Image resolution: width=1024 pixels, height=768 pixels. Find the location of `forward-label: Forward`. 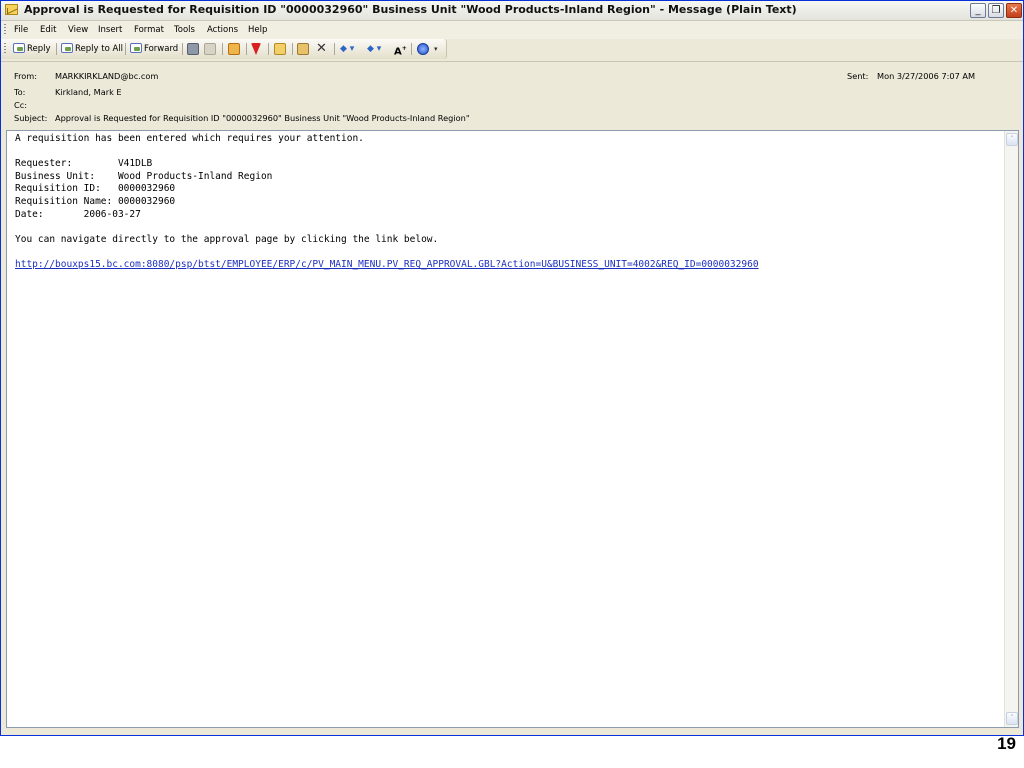

forward-label: Forward is located at coordinates (161, 49).